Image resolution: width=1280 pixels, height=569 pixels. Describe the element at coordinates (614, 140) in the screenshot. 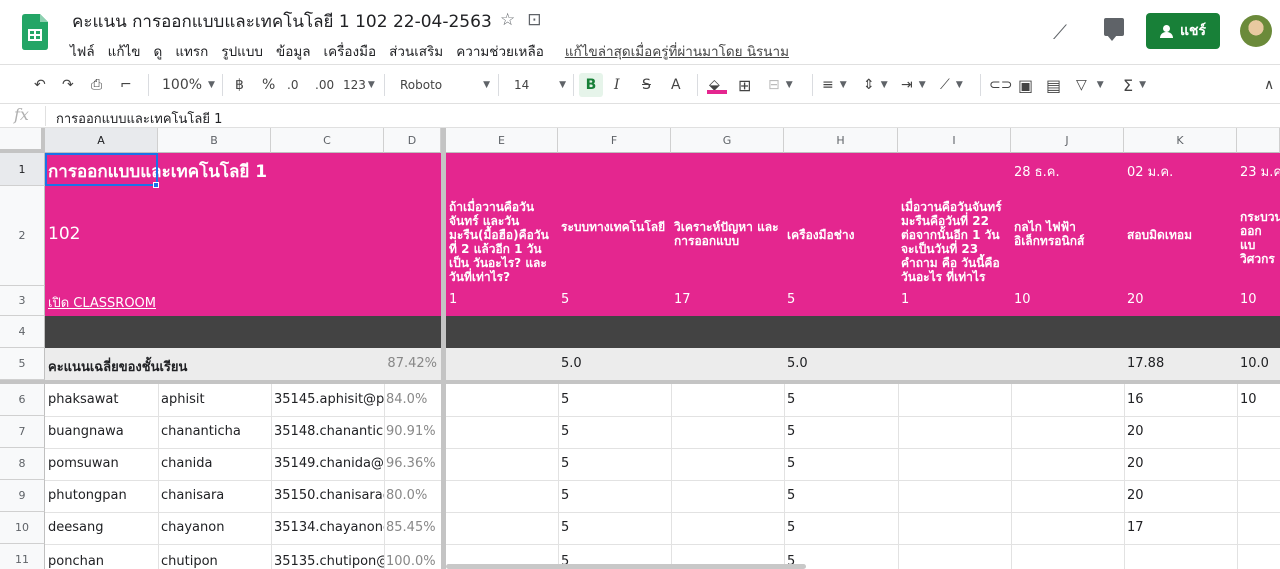

I see `column-header-f: F` at that location.